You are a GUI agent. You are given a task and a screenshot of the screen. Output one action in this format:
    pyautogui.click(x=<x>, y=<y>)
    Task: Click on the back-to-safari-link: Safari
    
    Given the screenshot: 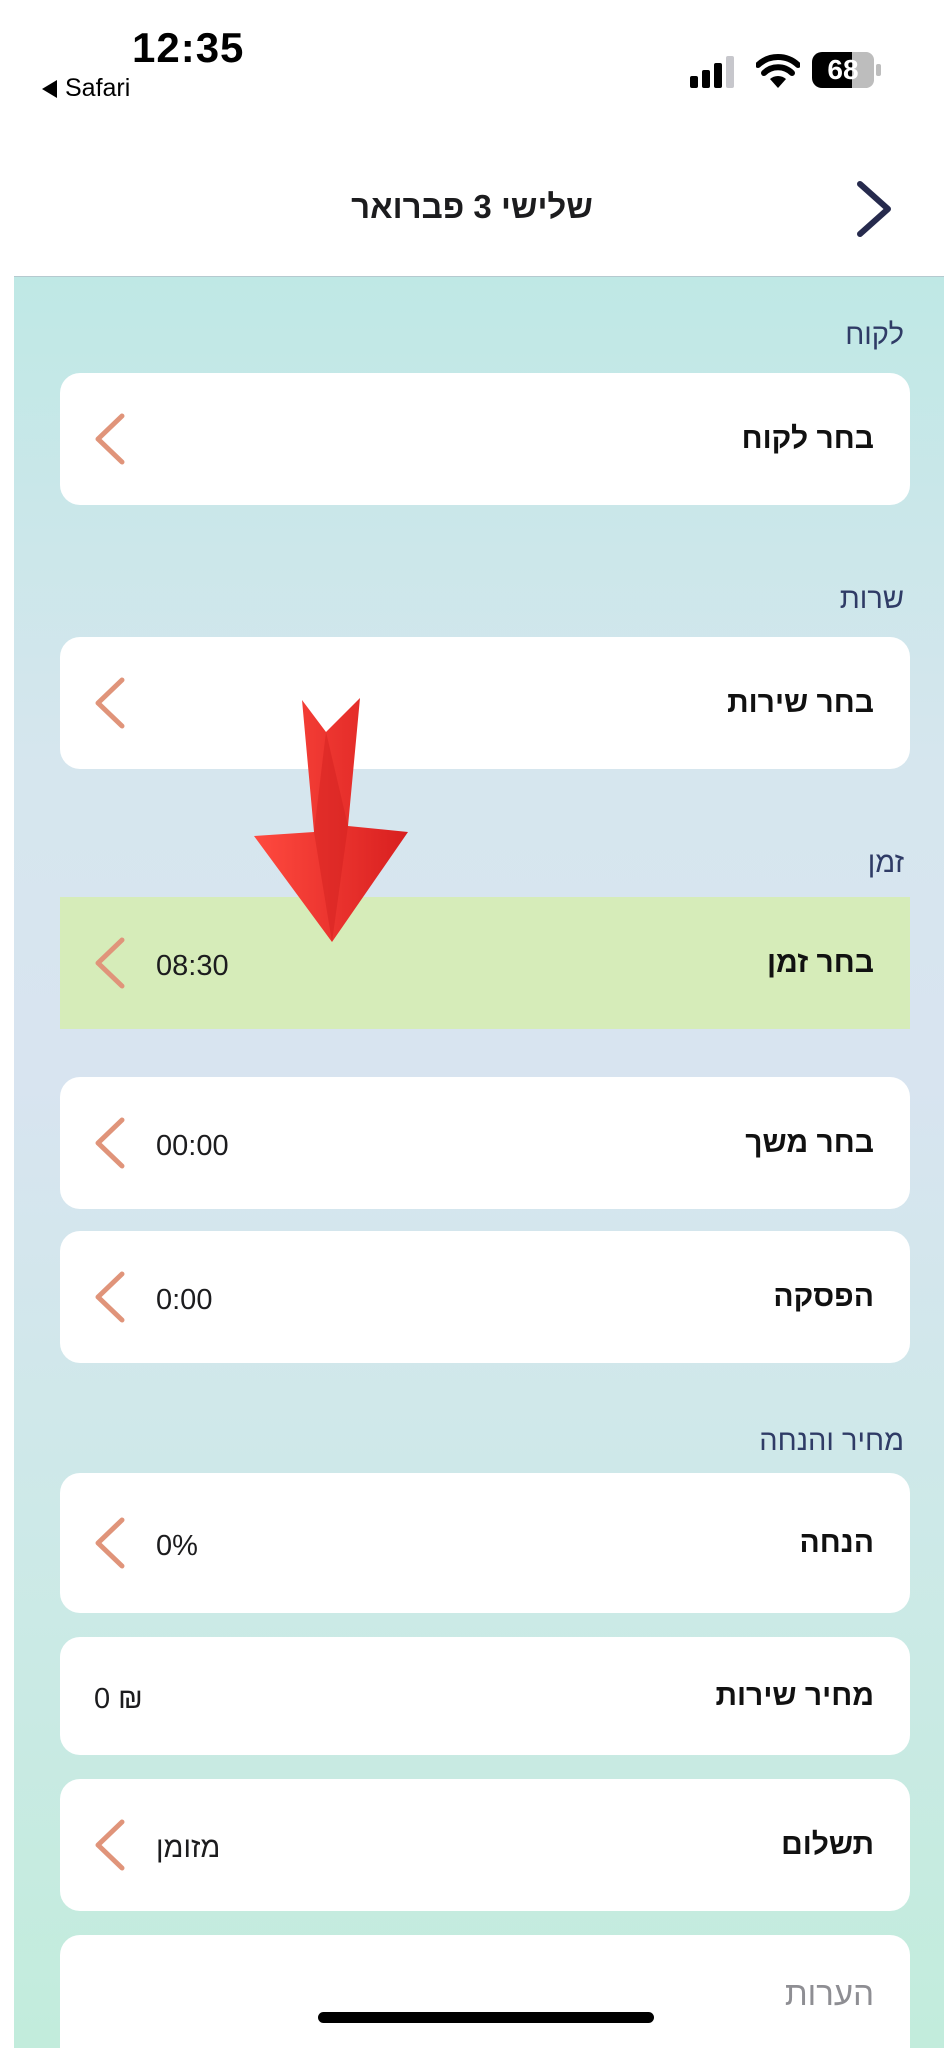 What is the action you would take?
    pyautogui.click(x=86, y=88)
    